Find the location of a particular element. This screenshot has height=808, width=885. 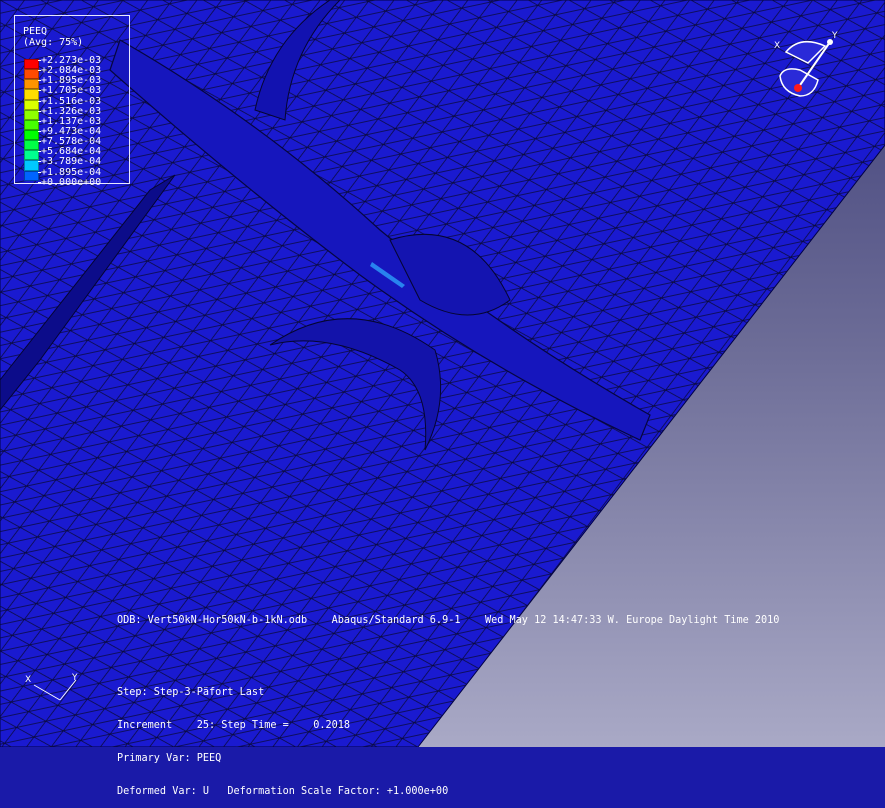

view-orientation-triad: X Y is located at coordinates (806, 69).